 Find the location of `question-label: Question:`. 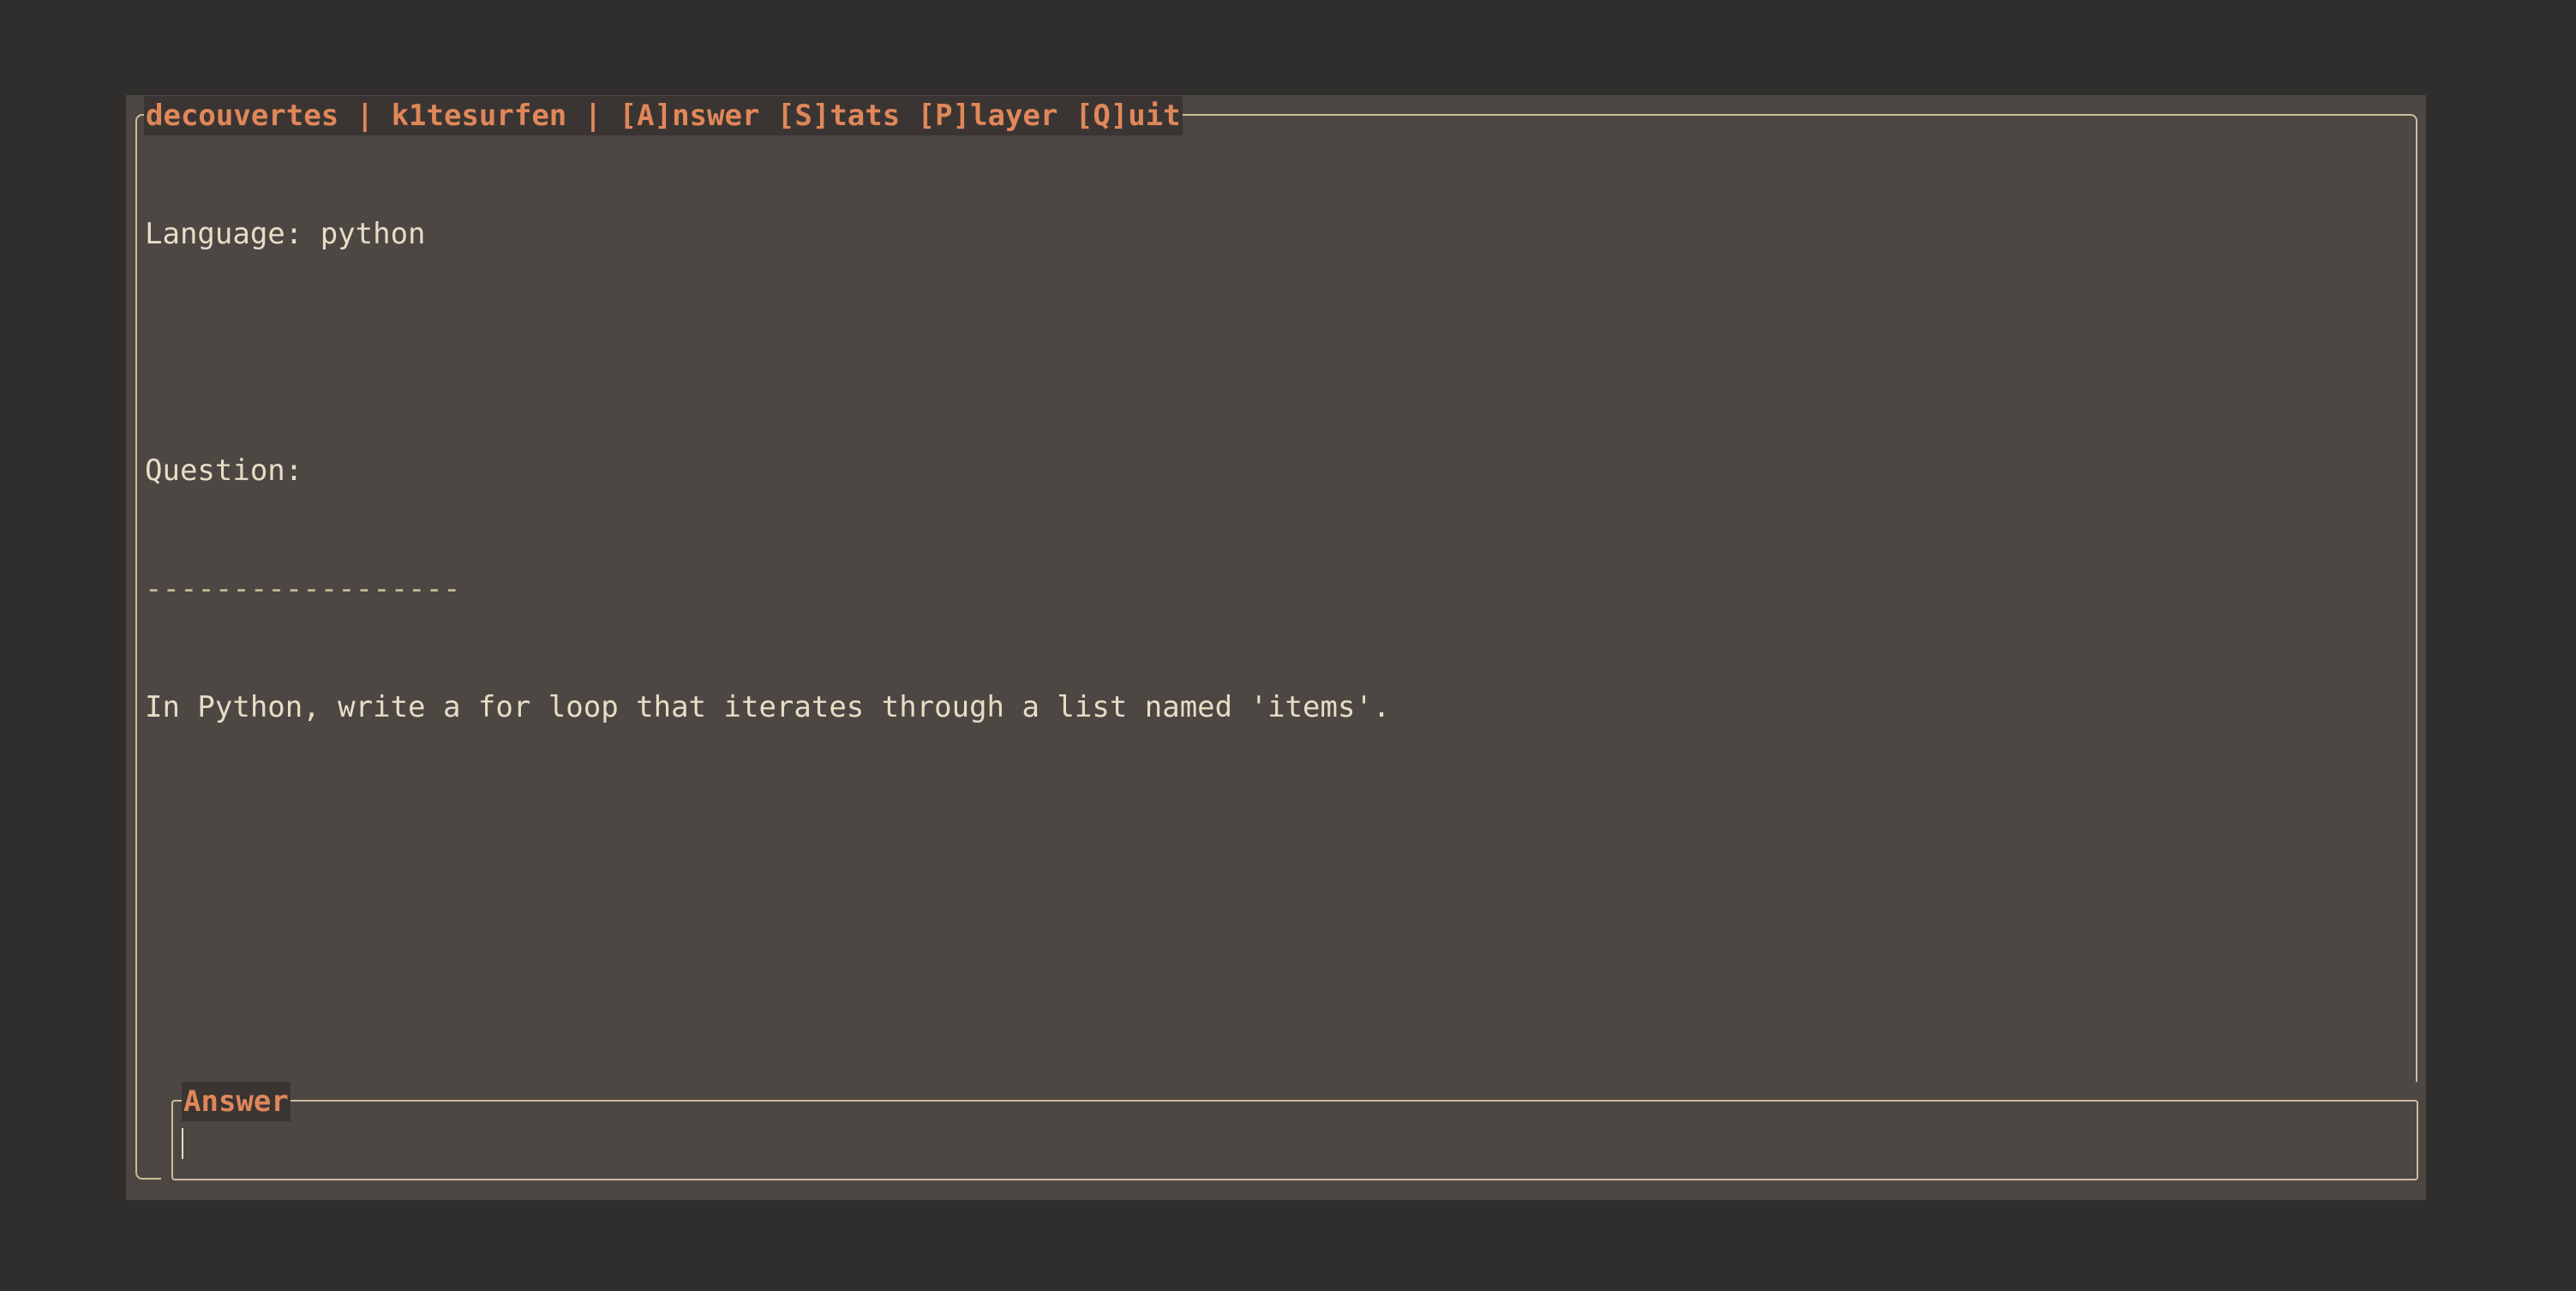

question-label: Question: is located at coordinates (224, 471).